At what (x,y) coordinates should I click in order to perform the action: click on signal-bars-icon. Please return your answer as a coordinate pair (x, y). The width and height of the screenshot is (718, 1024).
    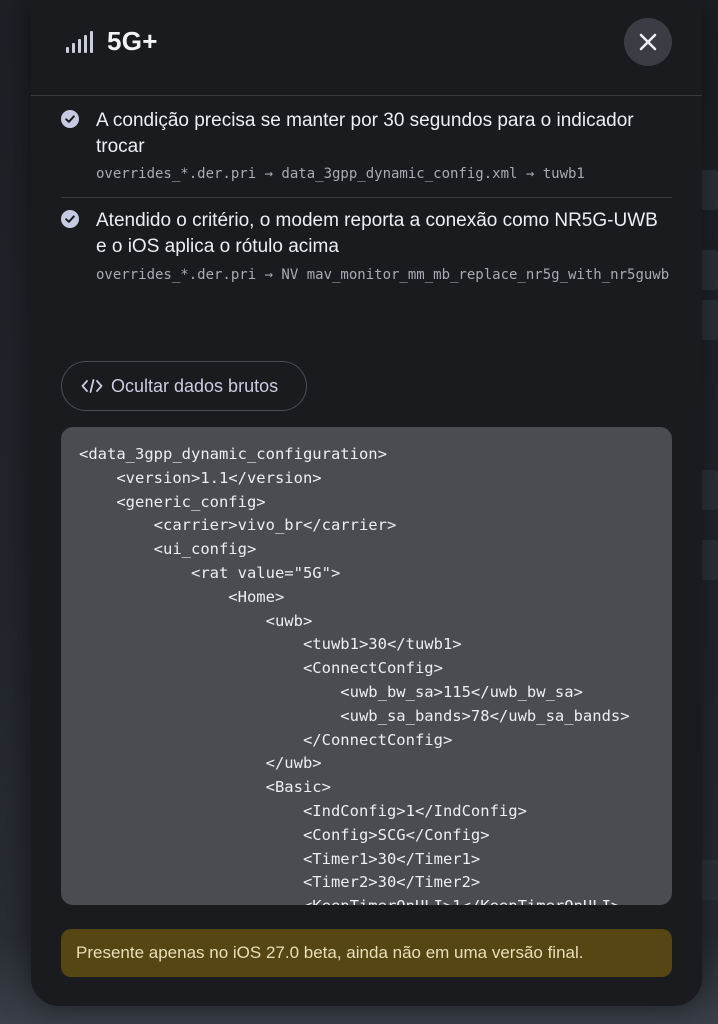
    Looking at the image, I should click on (79, 42).